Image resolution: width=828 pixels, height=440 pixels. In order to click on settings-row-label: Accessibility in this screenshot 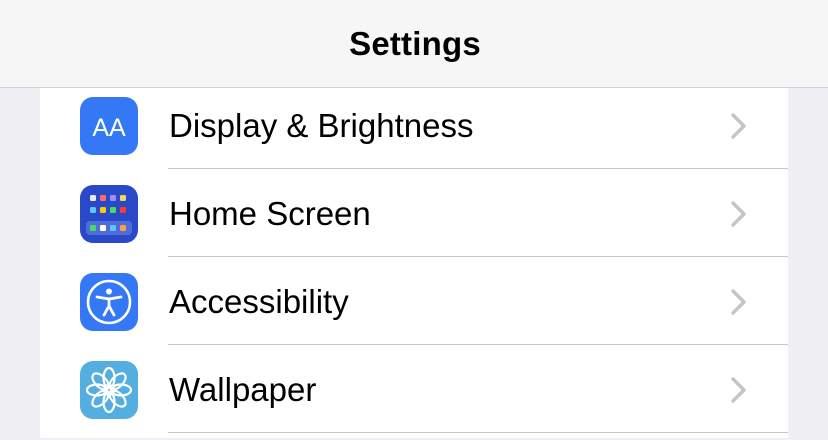, I will do `click(259, 301)`.